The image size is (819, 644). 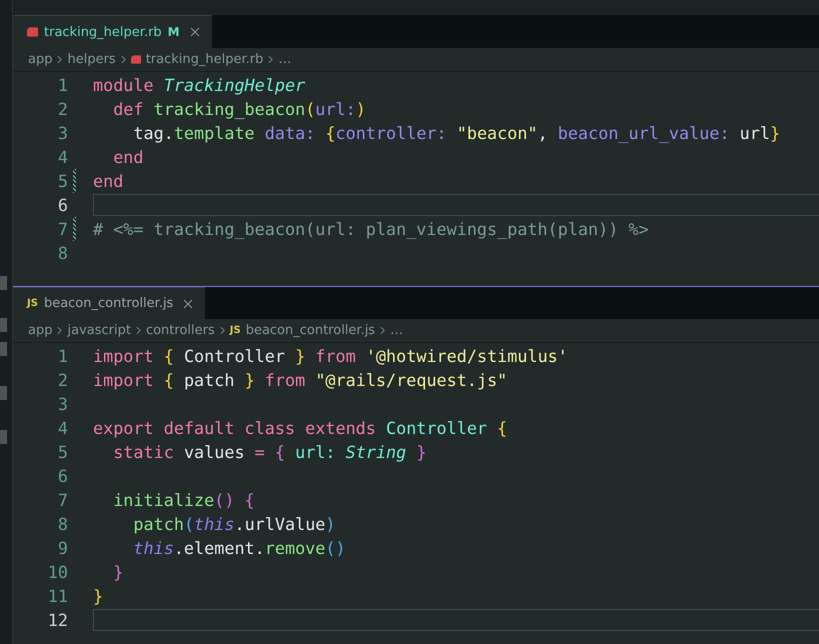 What do you see at coordinates (300, 428) in the screenshot?
I see `code-line: export default class extends Controller {` at bounding box center [300, 428].